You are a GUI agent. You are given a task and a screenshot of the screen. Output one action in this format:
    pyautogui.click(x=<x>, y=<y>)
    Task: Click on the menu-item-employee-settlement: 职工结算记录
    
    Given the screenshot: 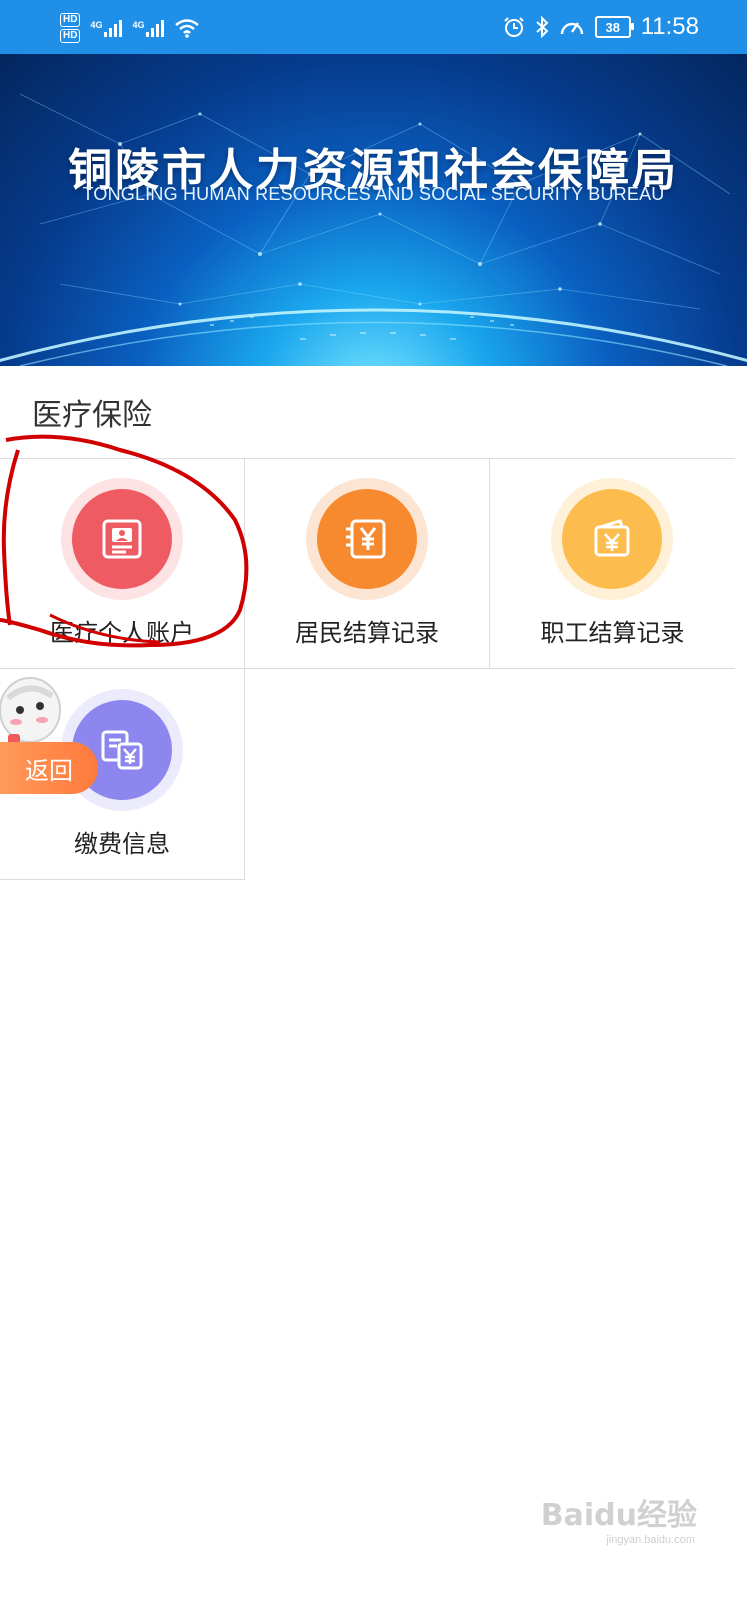 What is the action you would take?
    pyautogui.click(x=612, y=563)
    